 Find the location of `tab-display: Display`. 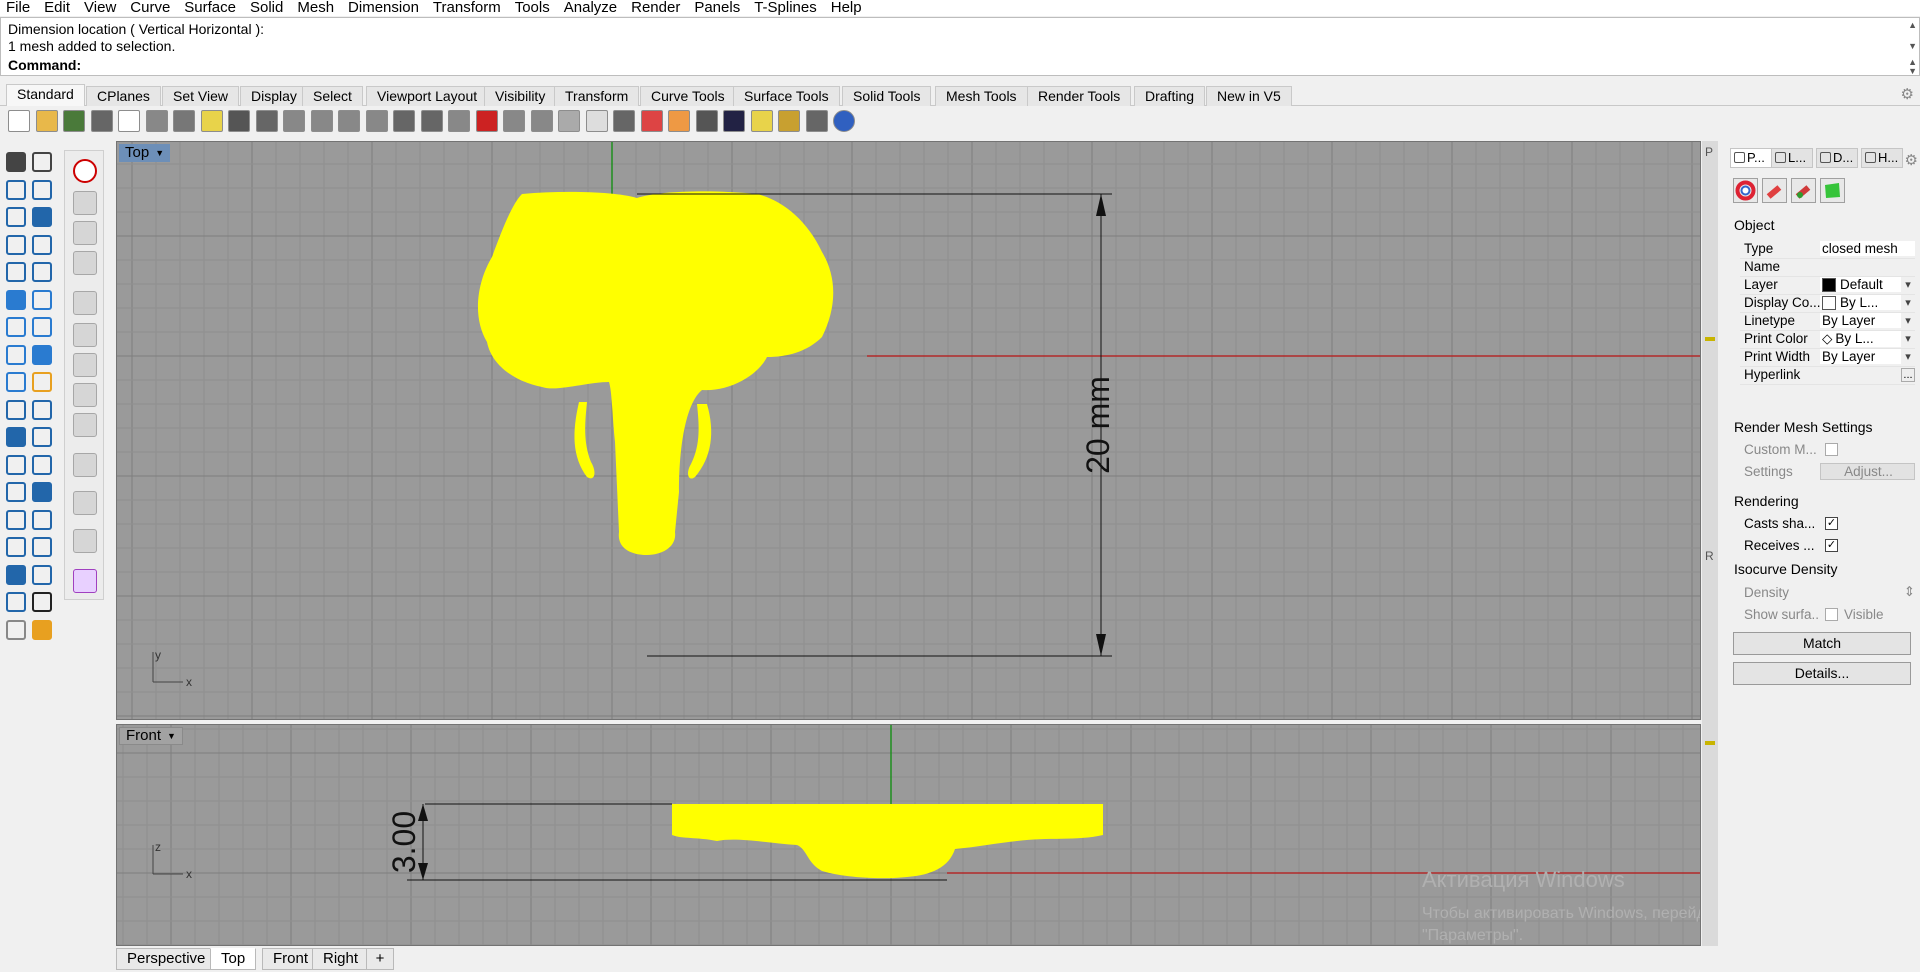

tab-display: Display is located at coordinates (274, 96).